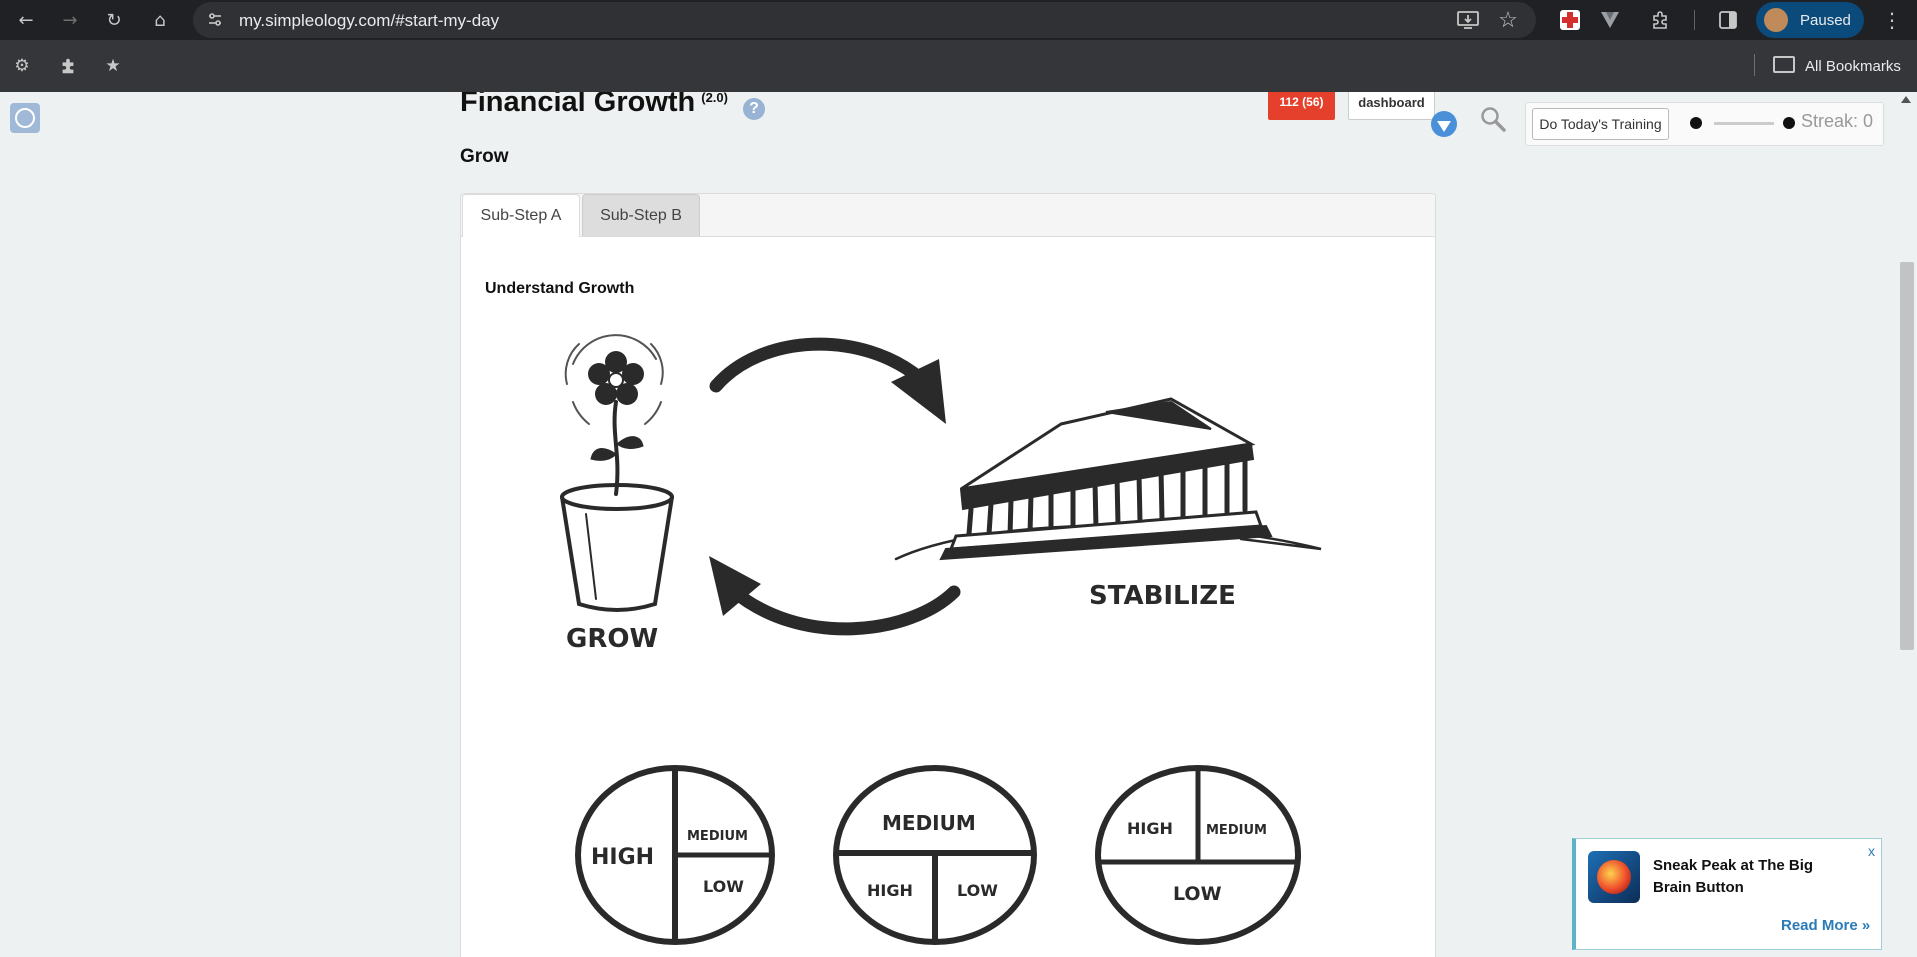 The image size is (1917, 957). Describe the element at coordinates (754, 109) in the screenshot. I see `help-icon: ?` at that location.